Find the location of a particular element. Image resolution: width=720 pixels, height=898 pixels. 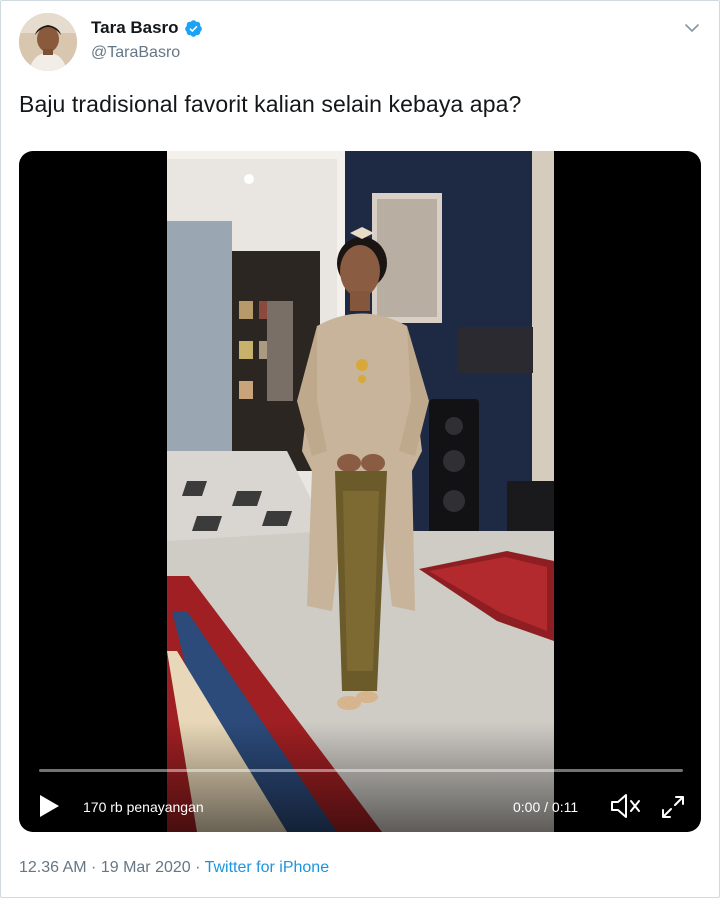

tweet-timestamp: 12.36 AM · 19 Mar 2020 · is located at coordinates (112, 867).